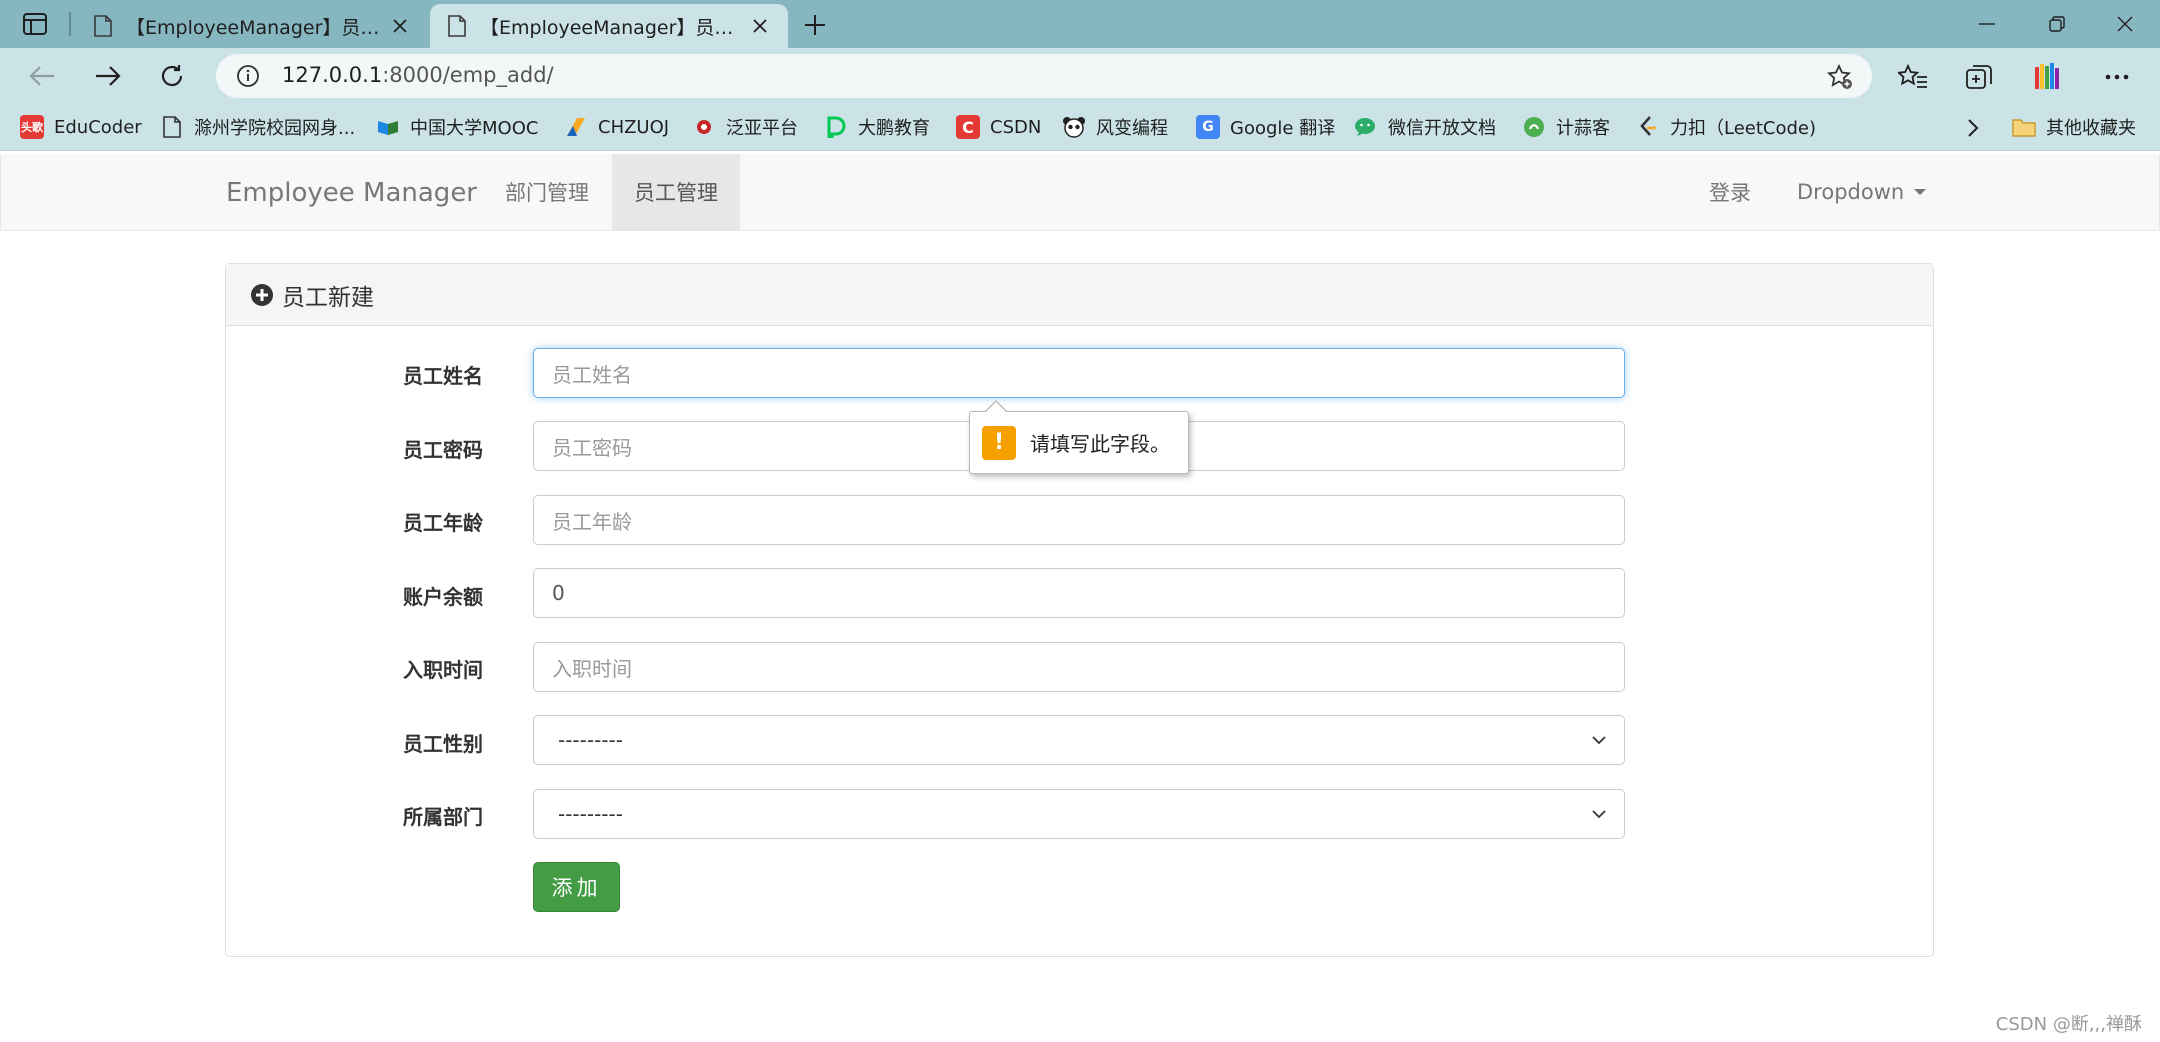  What do you see at coordinates (98, 127) in the screenshot?
I see `bookmark-label: EduCoder` at bounding box center [98, 127].